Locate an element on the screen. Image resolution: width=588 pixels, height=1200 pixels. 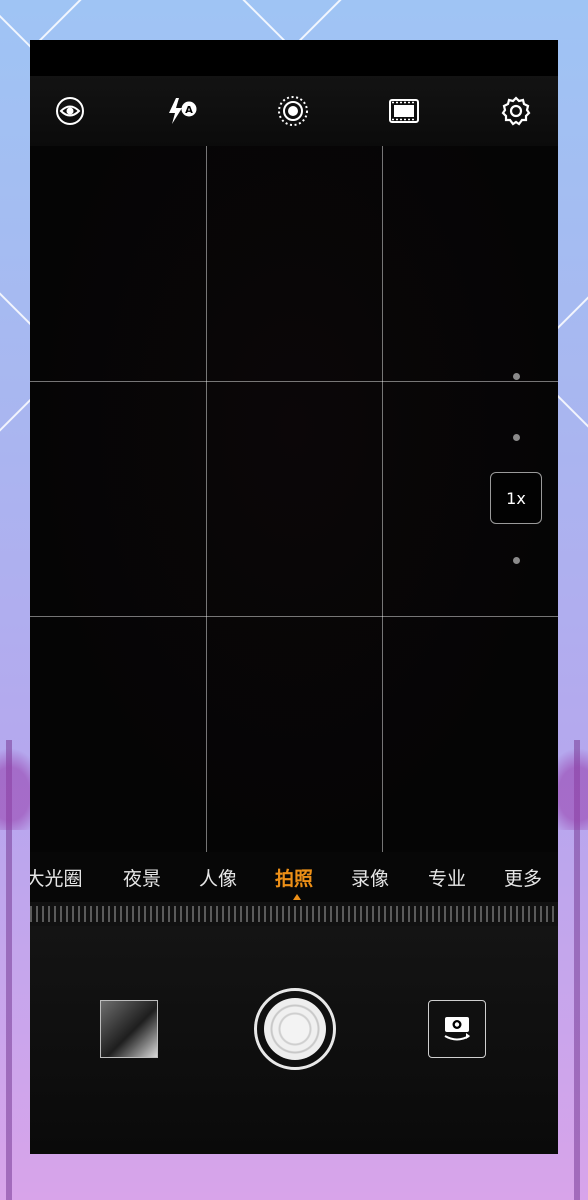
mode-photo: 拍照 is located at coordinates (294, 877).